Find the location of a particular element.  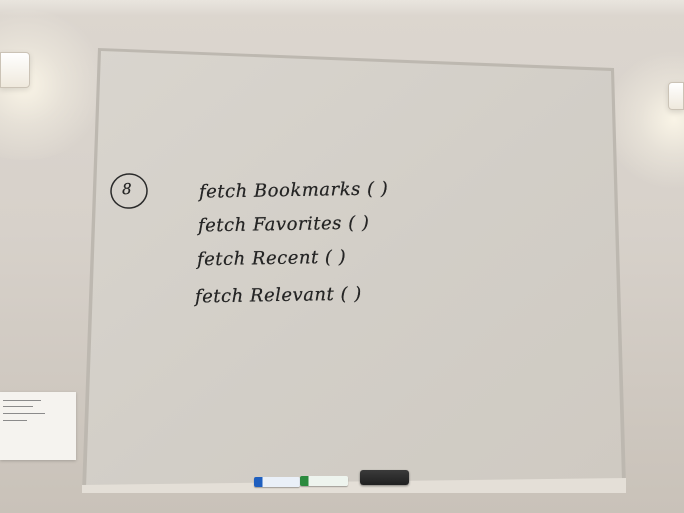

circled-number: 8 is located at coordinates (127, 189).